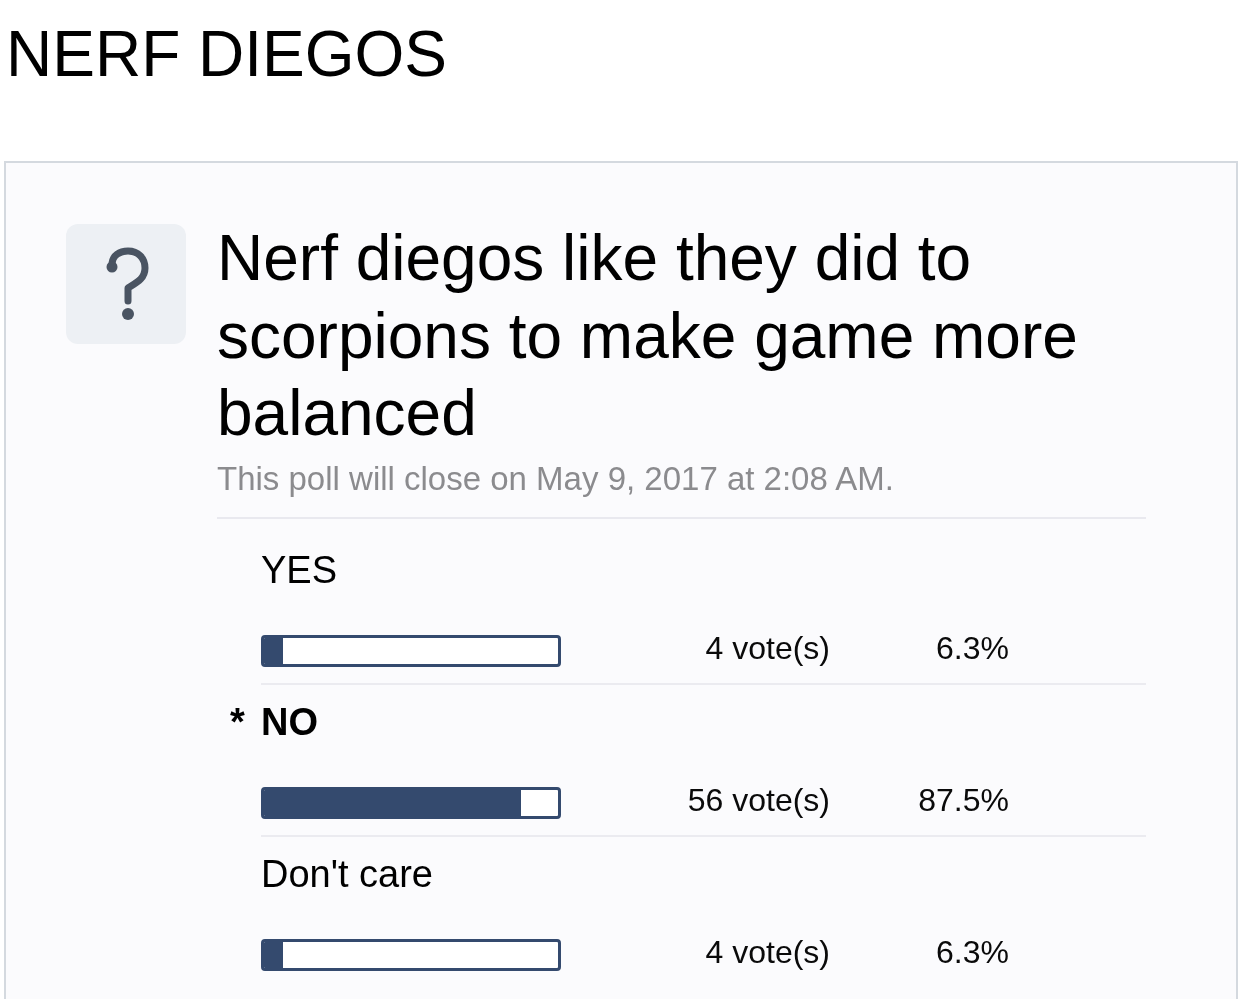 This screenshot has height=999, width=1242. What do you see at coordinates (299, 570) in the screenshot?
I see `option-label: YES` at bounding box center [299, 570].